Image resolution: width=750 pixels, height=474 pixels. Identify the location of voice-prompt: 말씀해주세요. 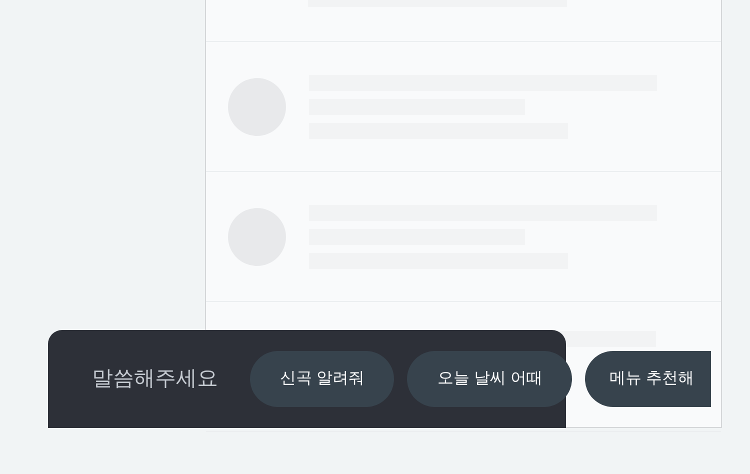
(155, 379).